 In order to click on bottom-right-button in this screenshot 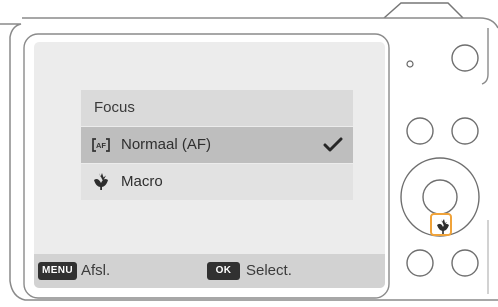, I will do `click(465, 263)`.